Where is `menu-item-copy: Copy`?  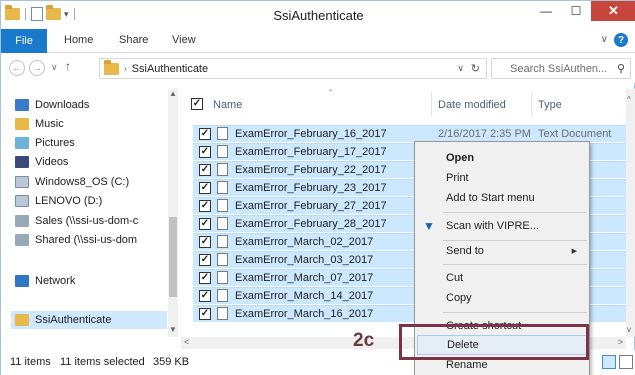
menu-item-copy: Copy is located at coordinates (502, 298).